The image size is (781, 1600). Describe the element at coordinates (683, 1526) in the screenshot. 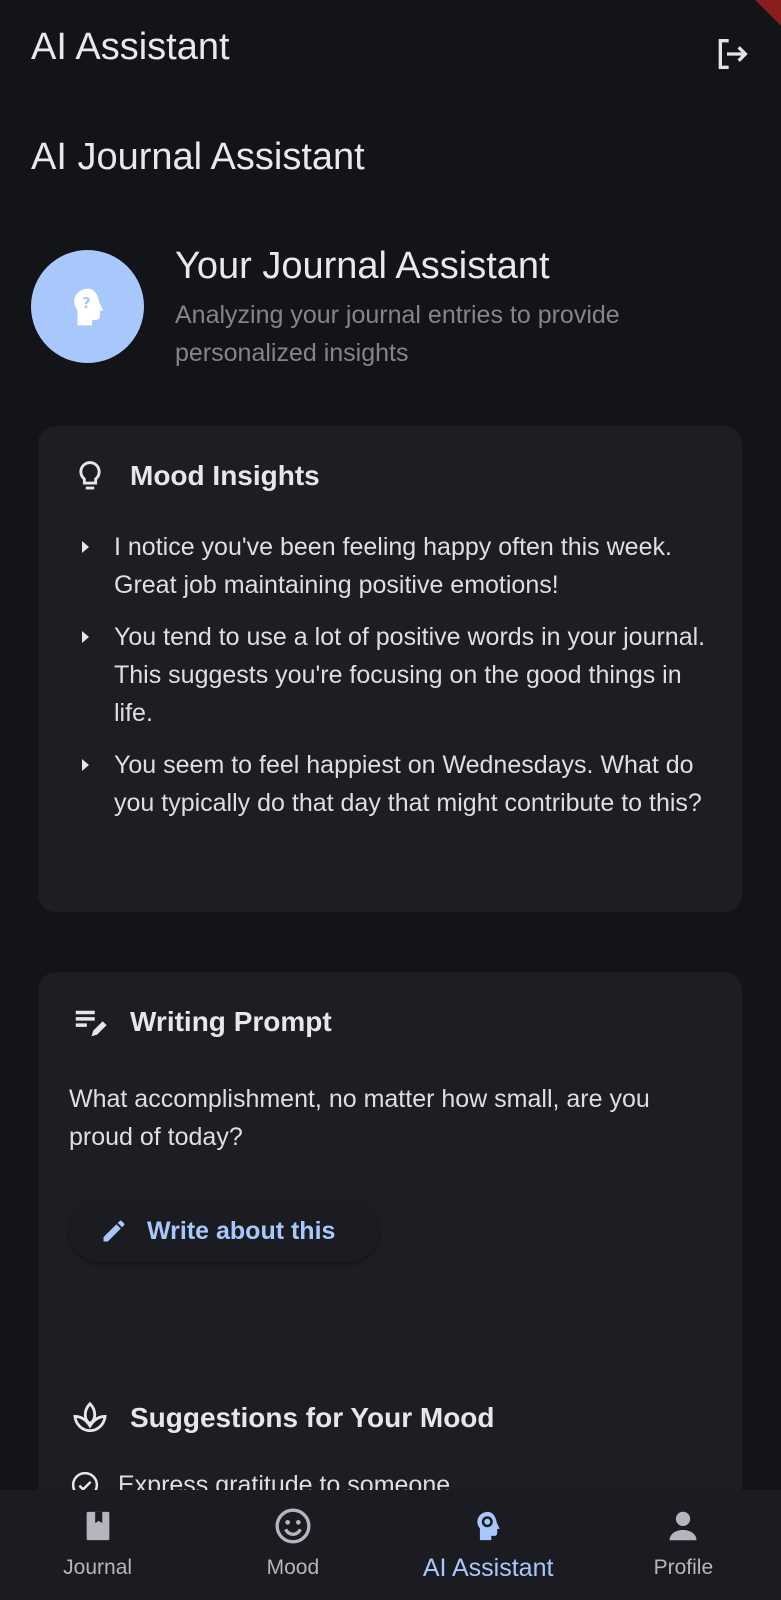

I see `person-icon` at that location.